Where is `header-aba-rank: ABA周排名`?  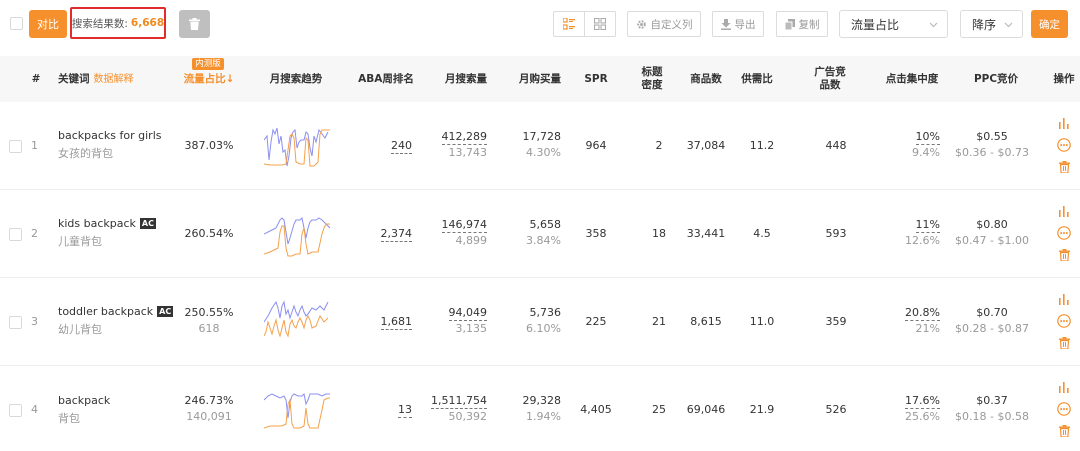
header-aba-rank: ABA周排名 is located at coordinates (386, 79).